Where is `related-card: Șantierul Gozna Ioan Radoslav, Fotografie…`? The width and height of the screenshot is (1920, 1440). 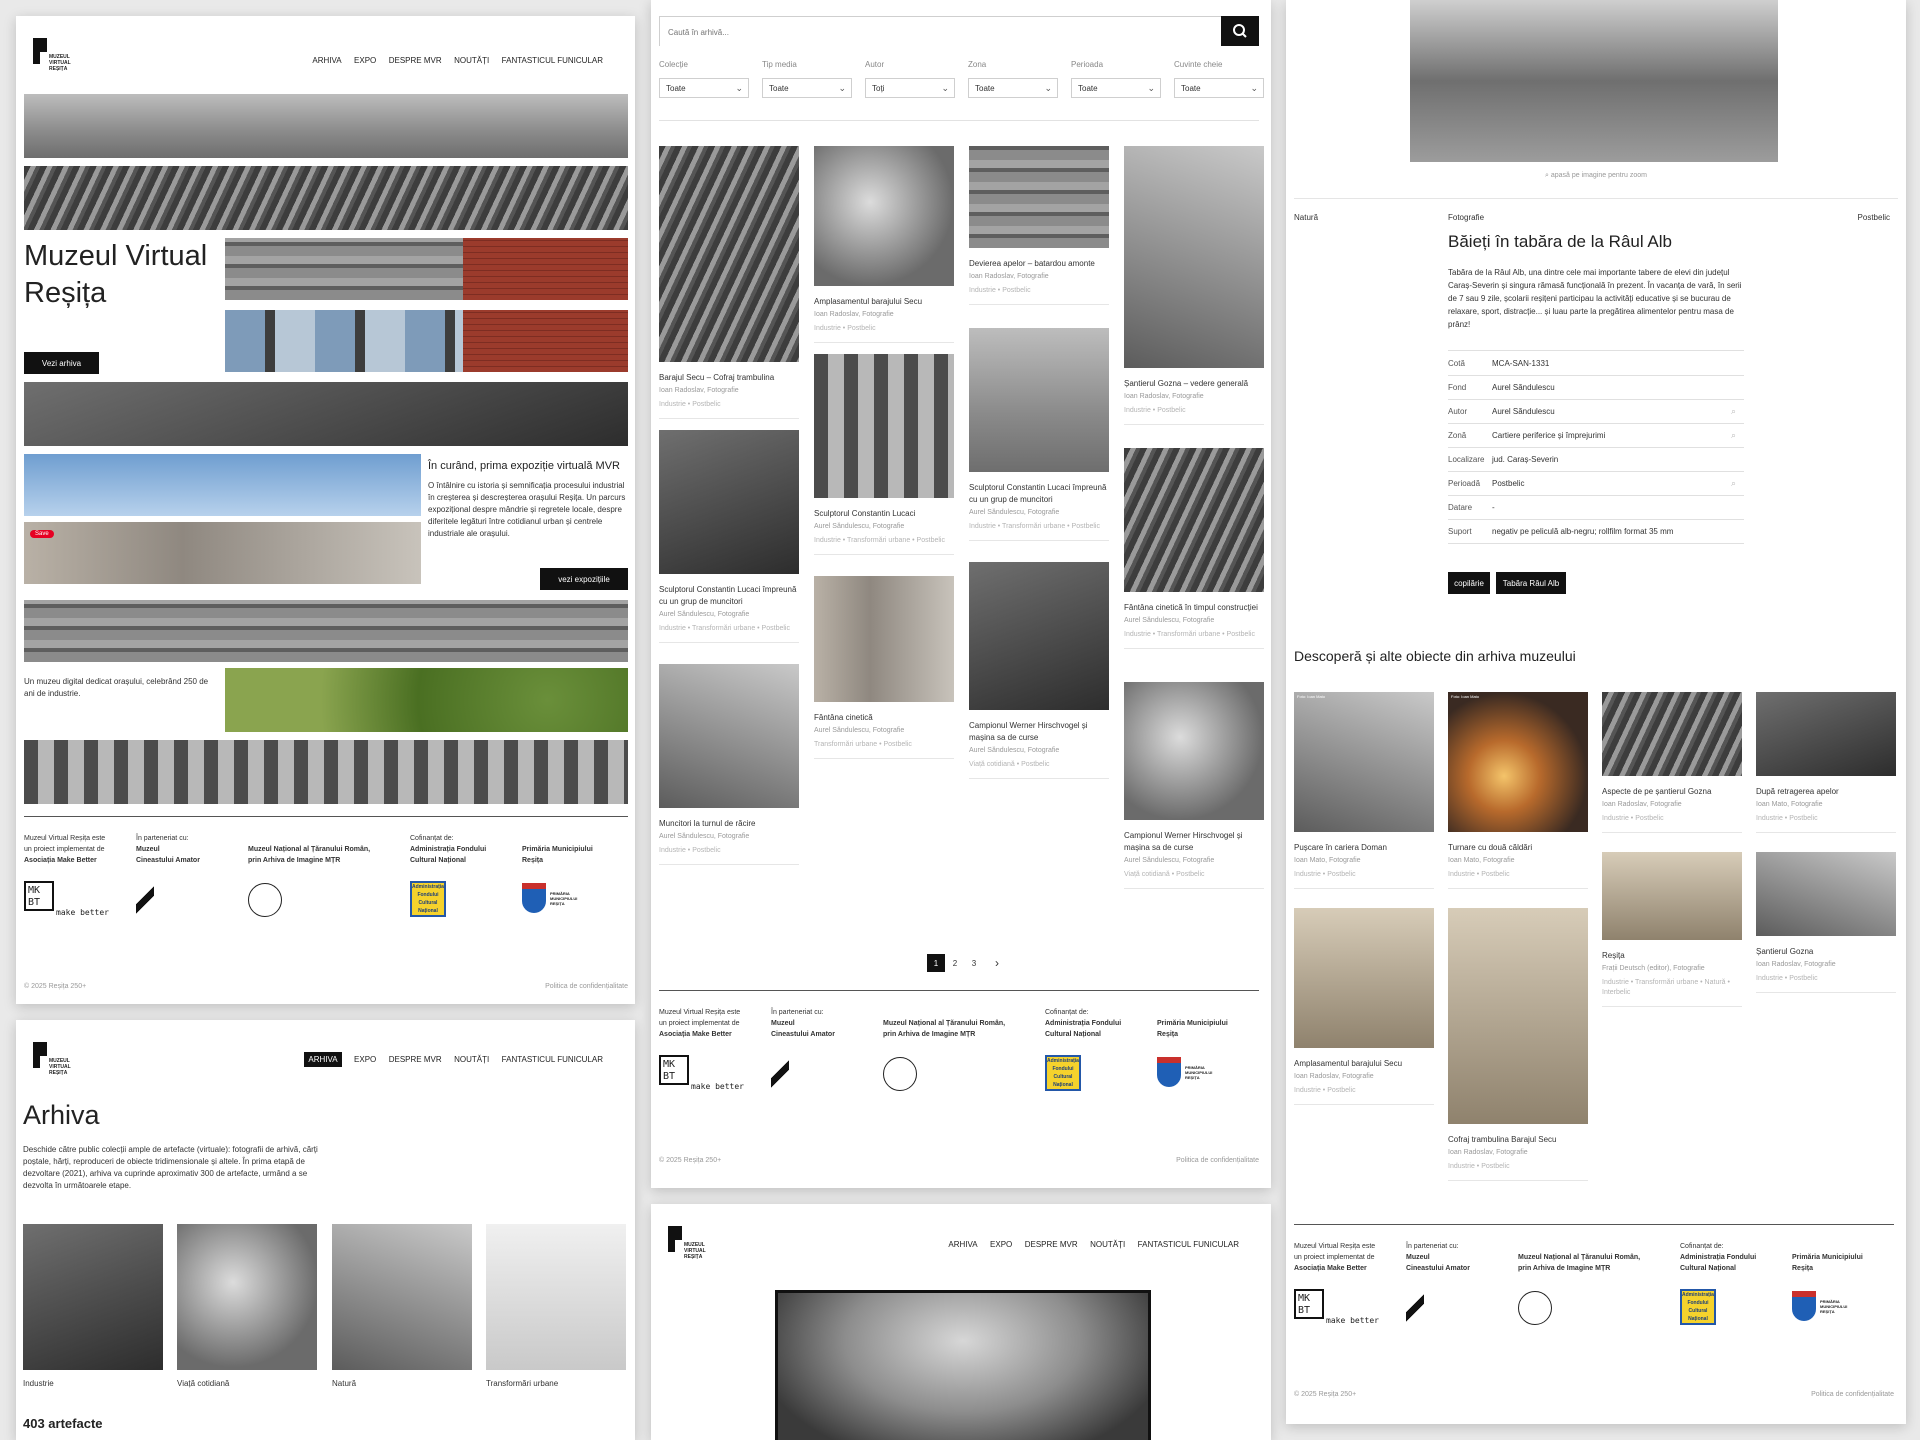
related-card: Șantierul Gozna Ioan Radoslav, Fotografie… is located at coordinates (1826, 922).